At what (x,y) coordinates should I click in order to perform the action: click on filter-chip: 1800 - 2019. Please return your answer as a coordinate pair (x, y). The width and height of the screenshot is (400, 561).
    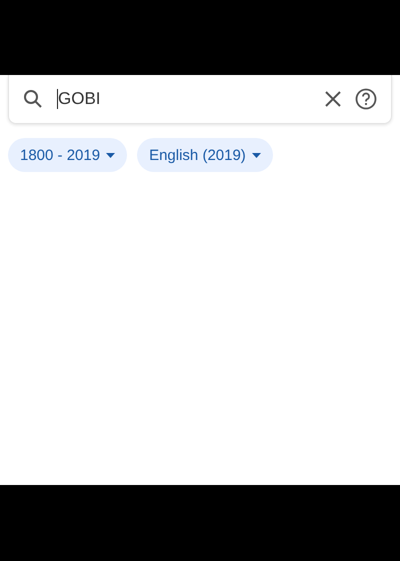
    Looking at the image, I should click on (68, 155).